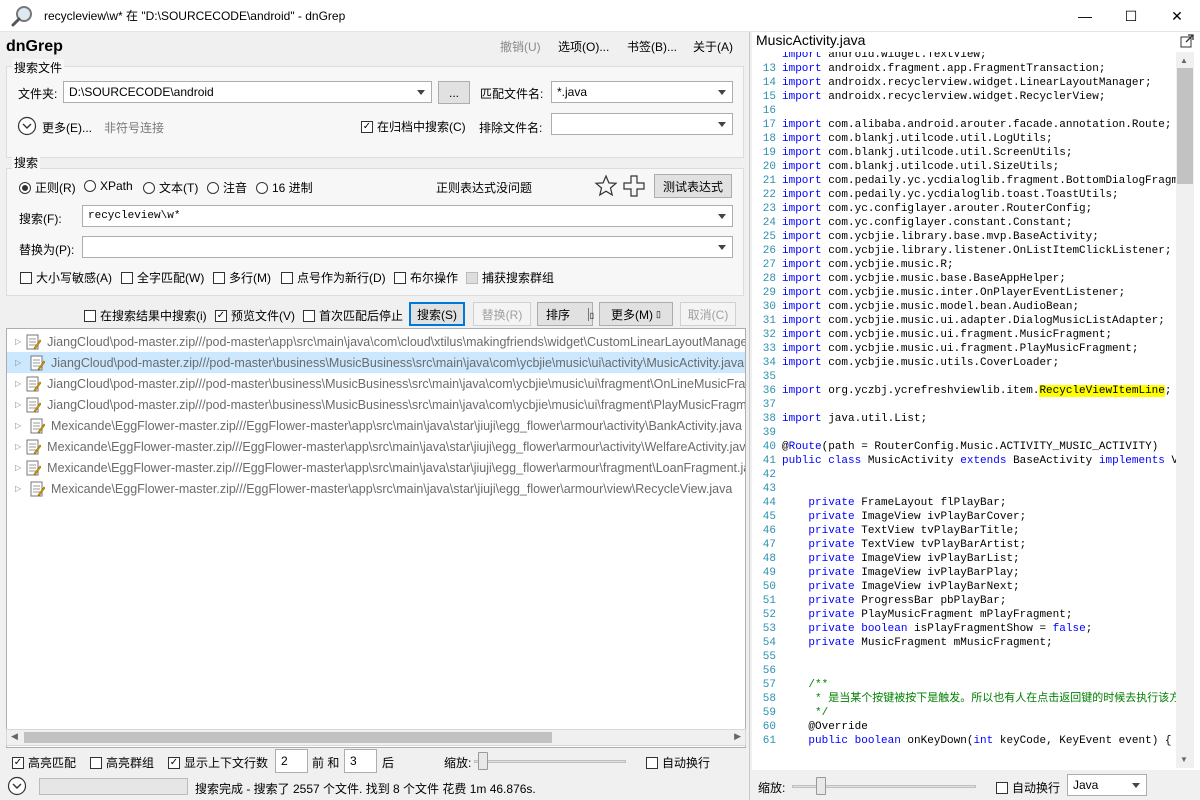  What do you see at coordinates (284, 187) in the screenshot?
I see `radio-hex: 16 进制` at bounding box center [284, 187].